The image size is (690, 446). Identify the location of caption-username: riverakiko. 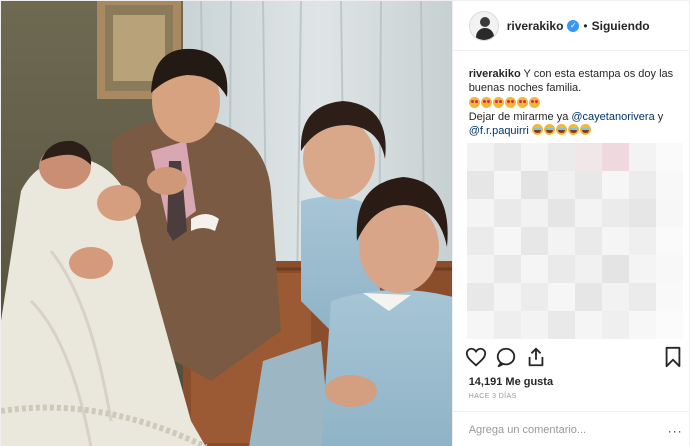
(495, 74).